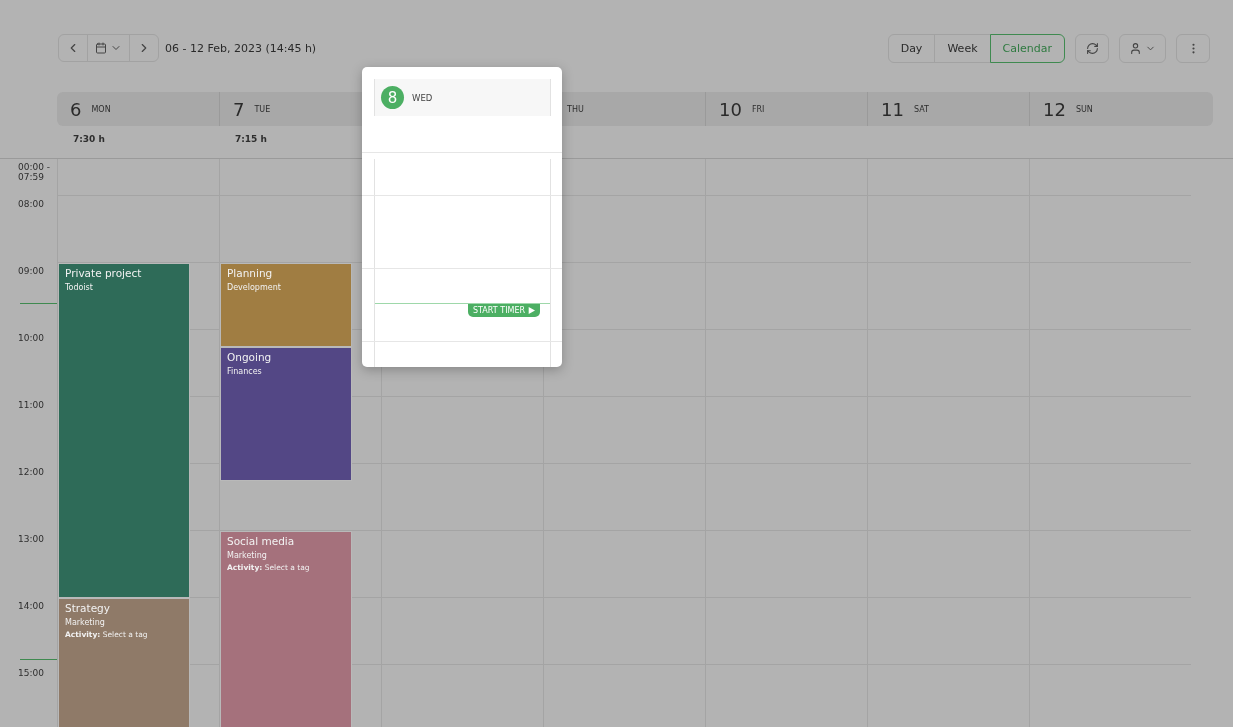 This screenshot has width=1233, height=727. I want to click on user-menu-button, so click(1142, 48).